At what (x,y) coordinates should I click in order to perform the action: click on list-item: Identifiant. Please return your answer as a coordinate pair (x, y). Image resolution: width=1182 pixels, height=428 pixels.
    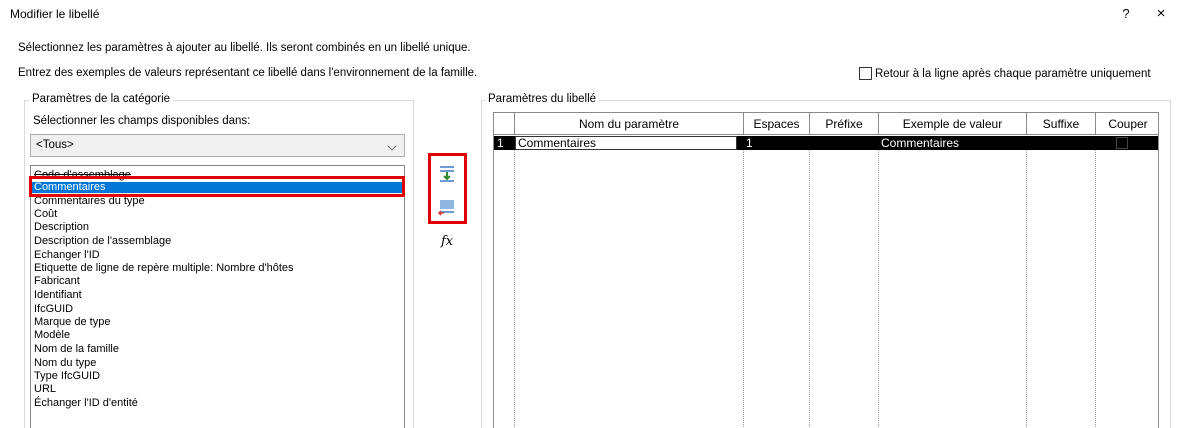
    Looking at the image, I should click on (58, 295).